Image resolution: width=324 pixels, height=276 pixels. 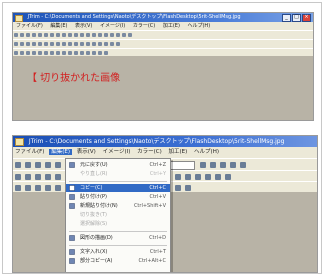 I want to click on tool-s-icon, so click(x=198, y=177).